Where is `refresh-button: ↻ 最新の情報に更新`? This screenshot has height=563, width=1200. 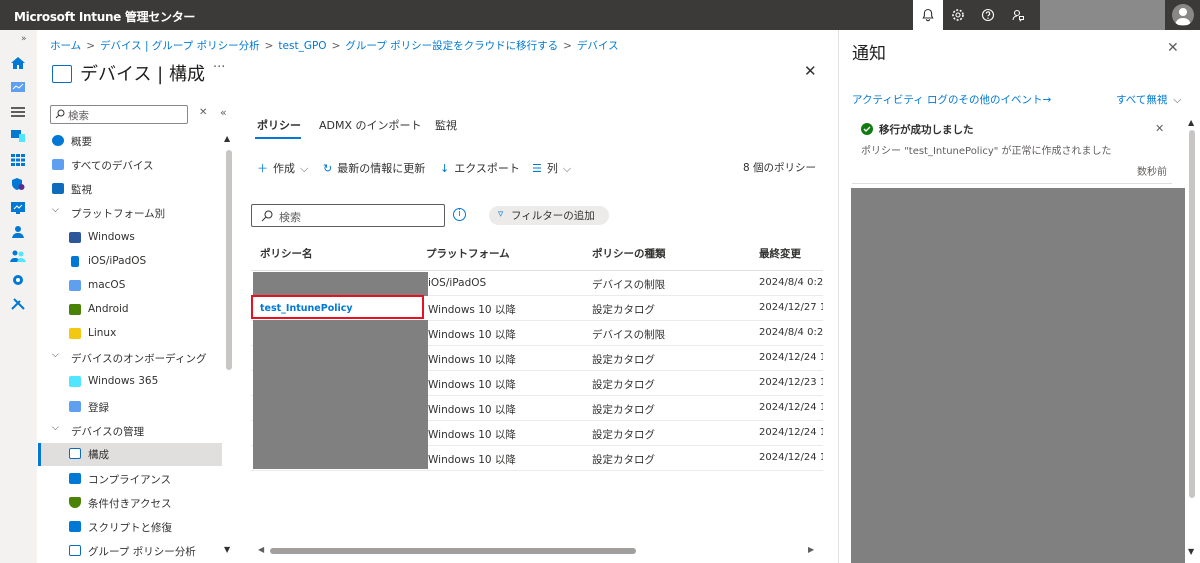
refresh-button: ↻ 最新の情報に更新 is located at coordinates (374, 168).